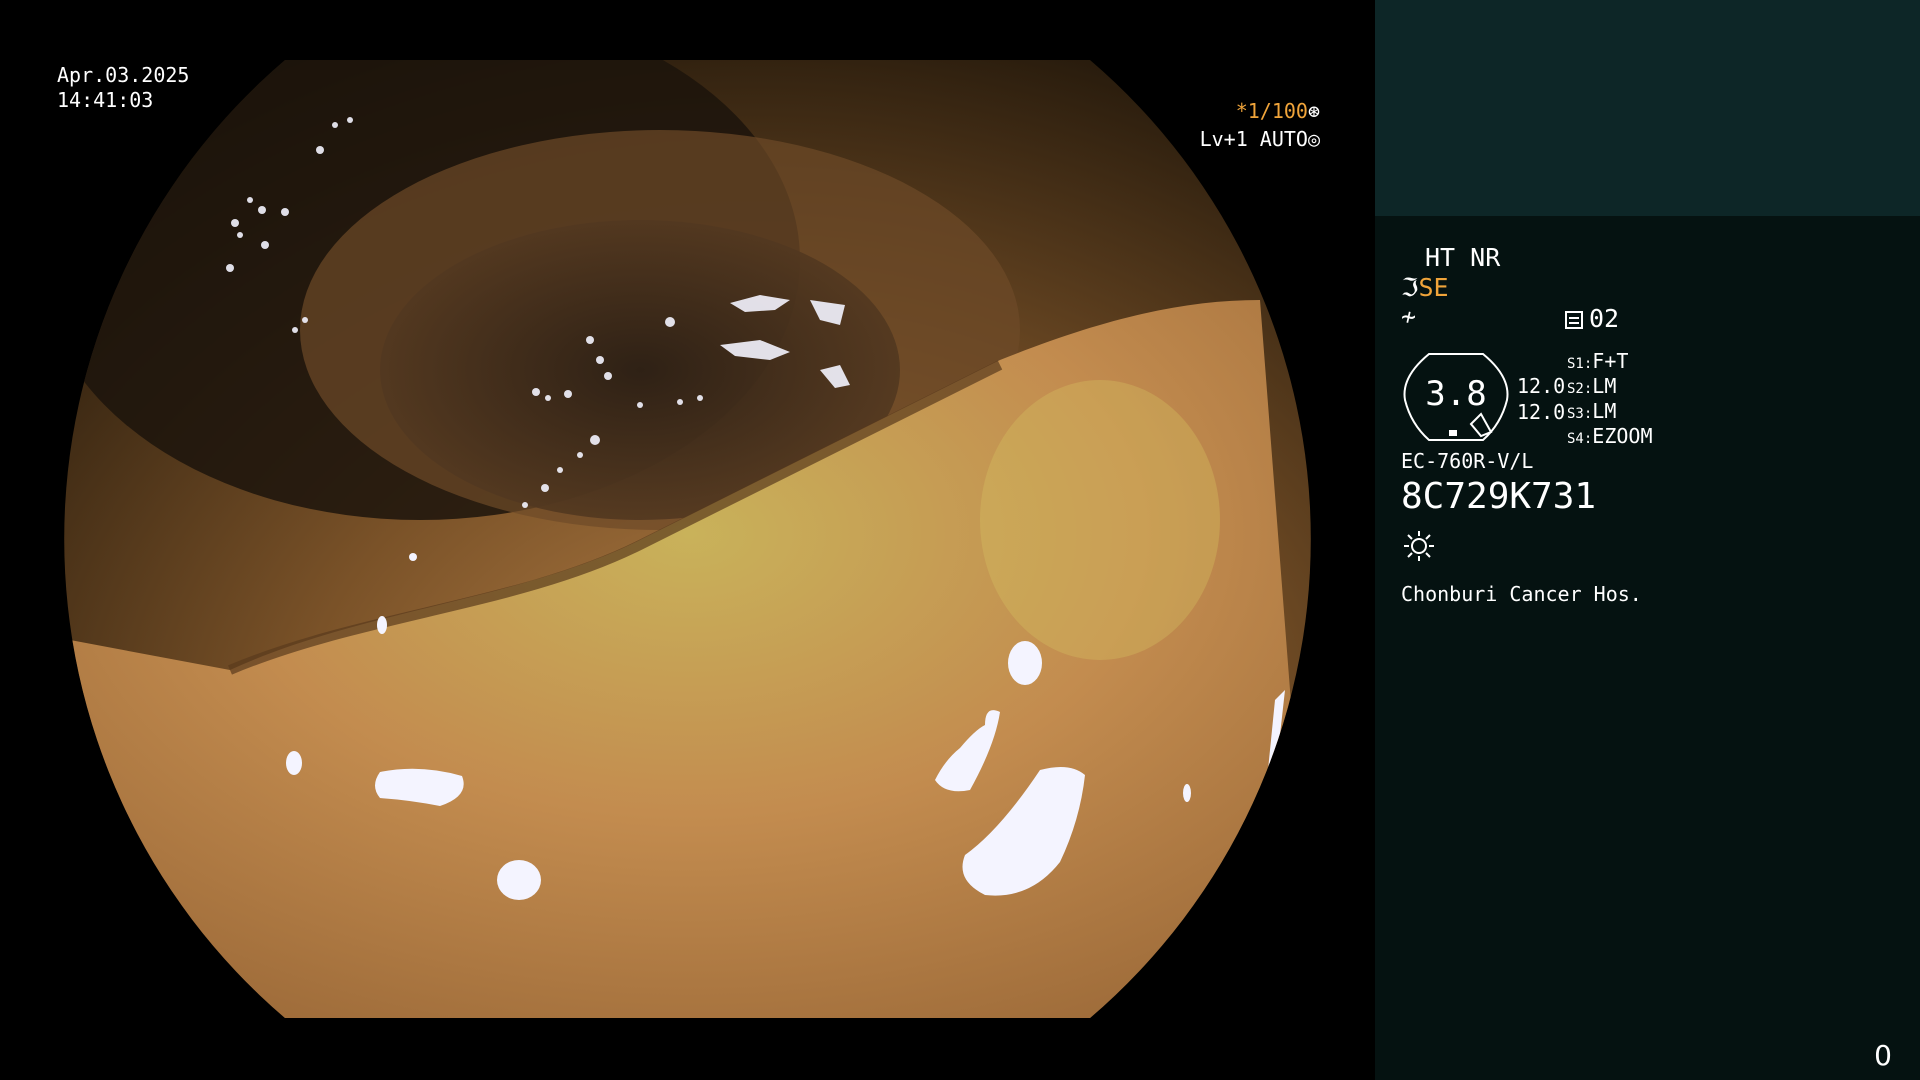 Image resolution: width=1920 pixels, height=1080 pixels. Describe the element at coordinates (1604, 318) in the screenshot. I see `memo-label: 02` at that location.